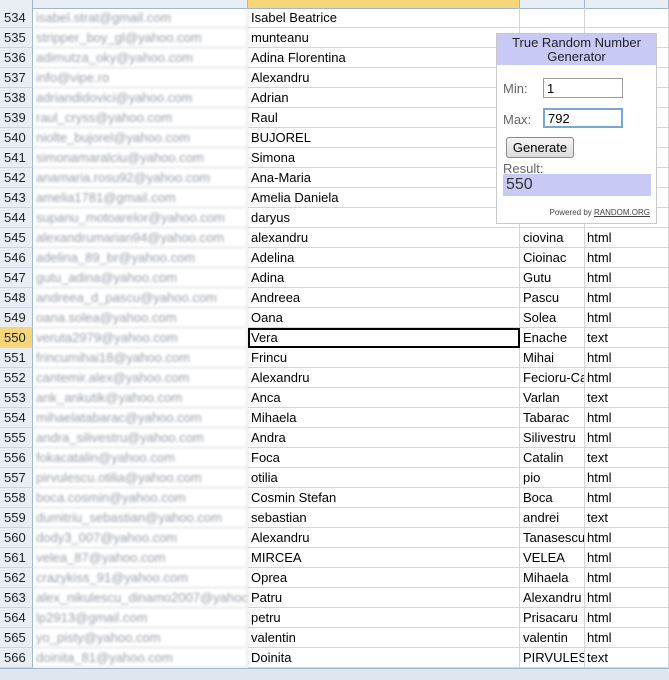 The image size is (669, 680). I want to click on cell-email: dody3_007@yahoo.com, so click(140, 538).